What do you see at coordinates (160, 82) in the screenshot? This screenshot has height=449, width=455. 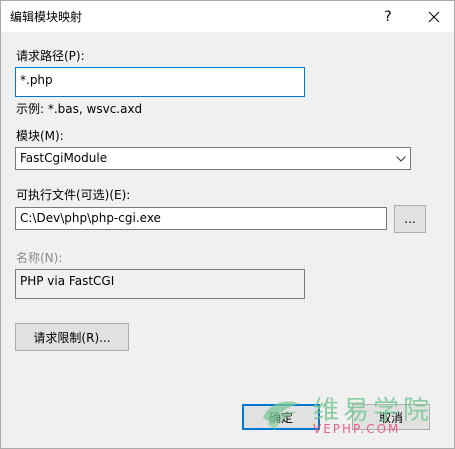 I see `request-path-input: *.php` at bounding box center [160, 82].